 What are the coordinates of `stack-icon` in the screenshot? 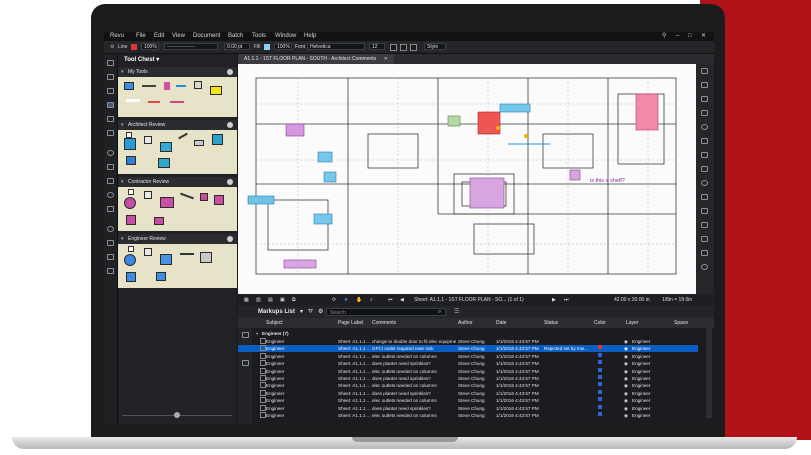 It's located at (110, 271).